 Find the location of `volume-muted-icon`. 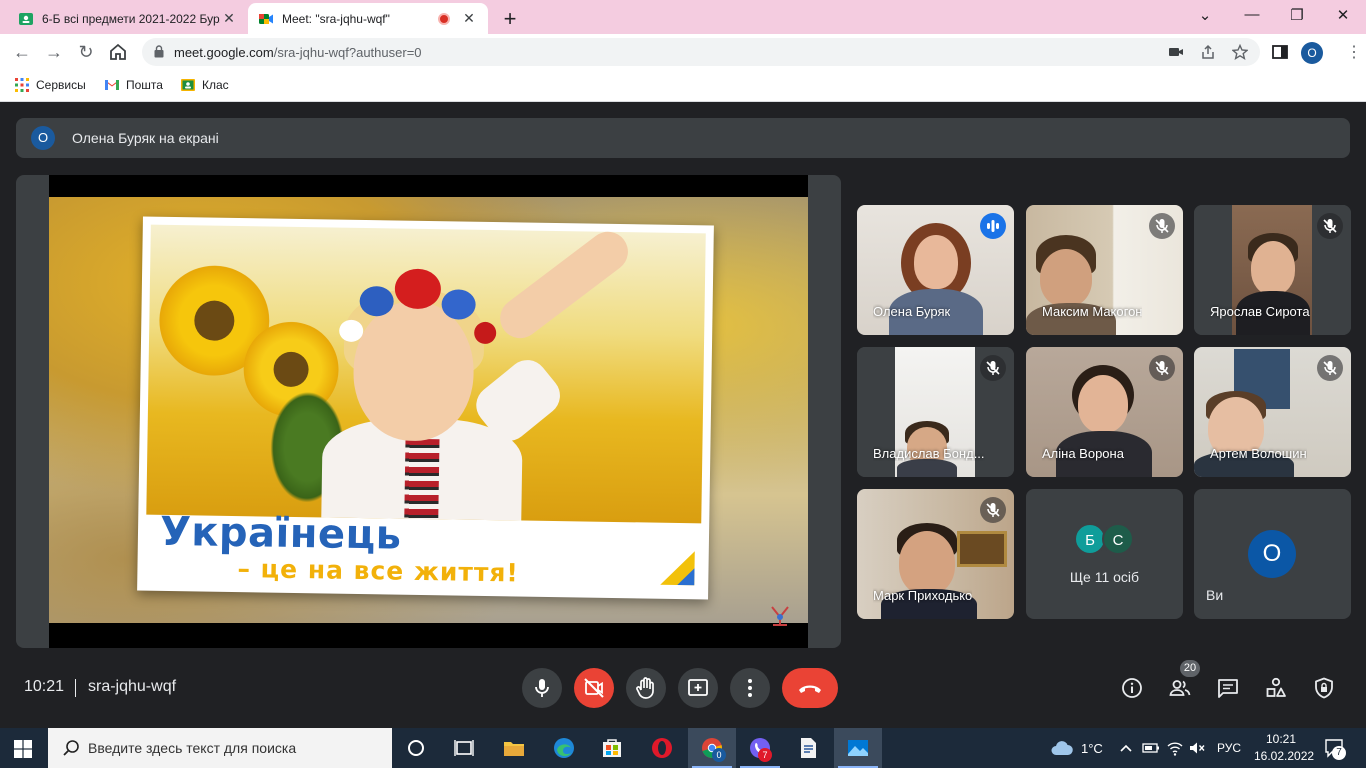

volume-muted-icon is located at coordinates (1197, 748).